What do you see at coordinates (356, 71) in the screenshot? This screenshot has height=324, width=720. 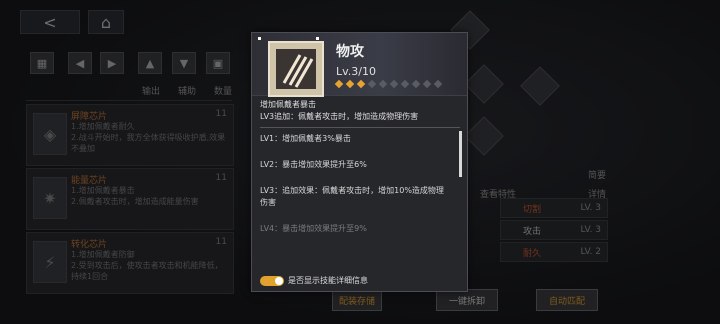 I see `skill-level: Lv.3/10` at bounding box center [356, 71].